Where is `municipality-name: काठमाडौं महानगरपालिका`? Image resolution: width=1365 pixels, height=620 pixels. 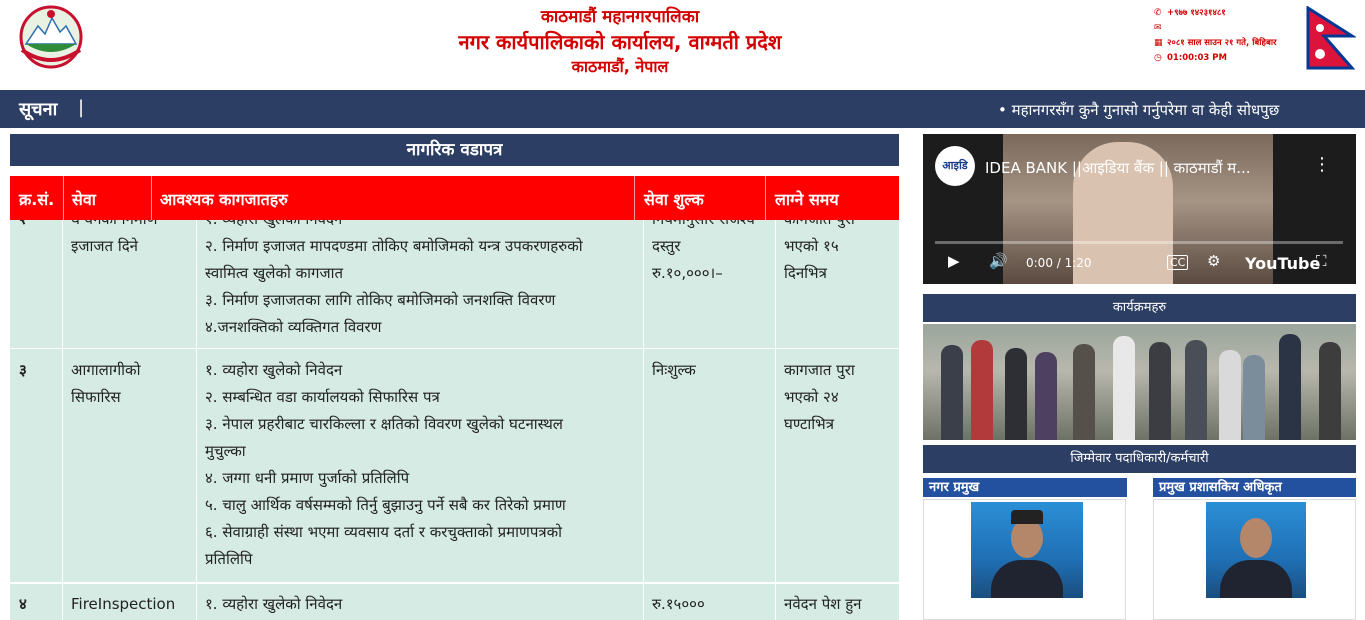
municipality-name: काठमाडौं महानगरपालिका is located at coordinates (620, 17).